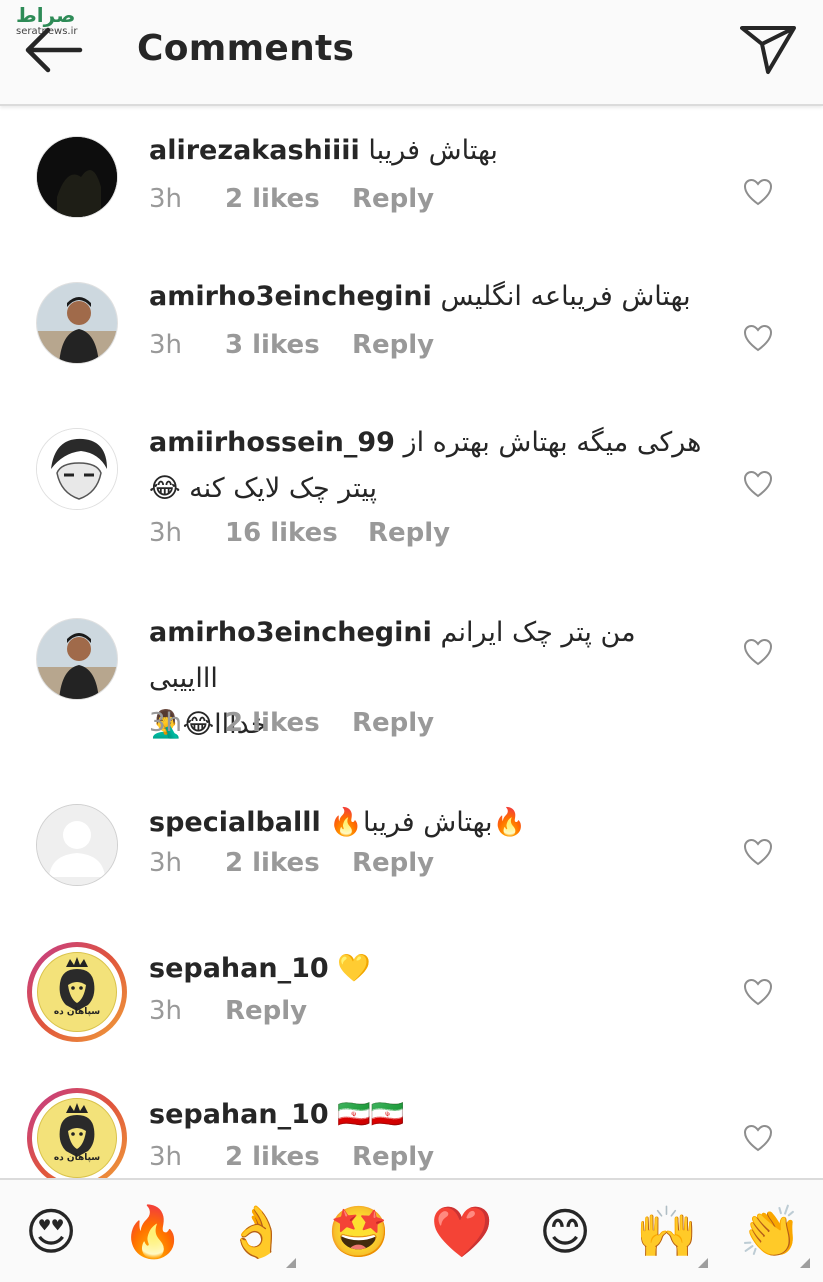  What do you see at coordinates (411, 53) in the screenshot?
I see `header-bar: صراط seratnews.ir Comments` at bounding box center [411, 53].